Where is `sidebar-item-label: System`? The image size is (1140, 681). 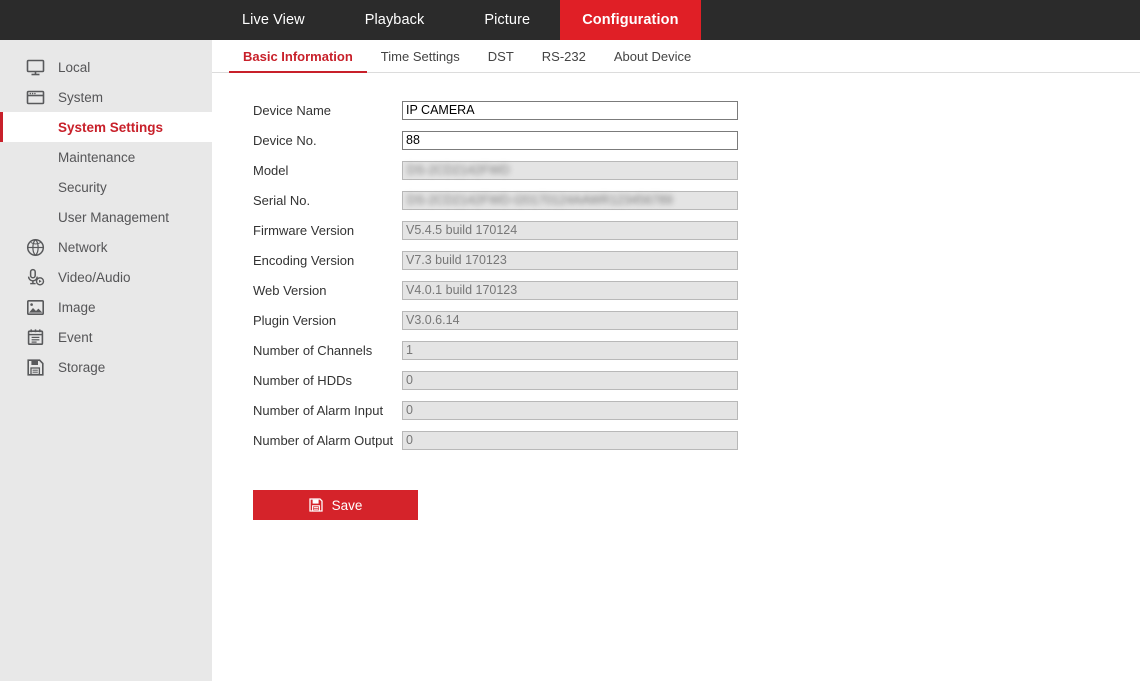
sidebar-item-label: System is located at coordinates (81, 97).